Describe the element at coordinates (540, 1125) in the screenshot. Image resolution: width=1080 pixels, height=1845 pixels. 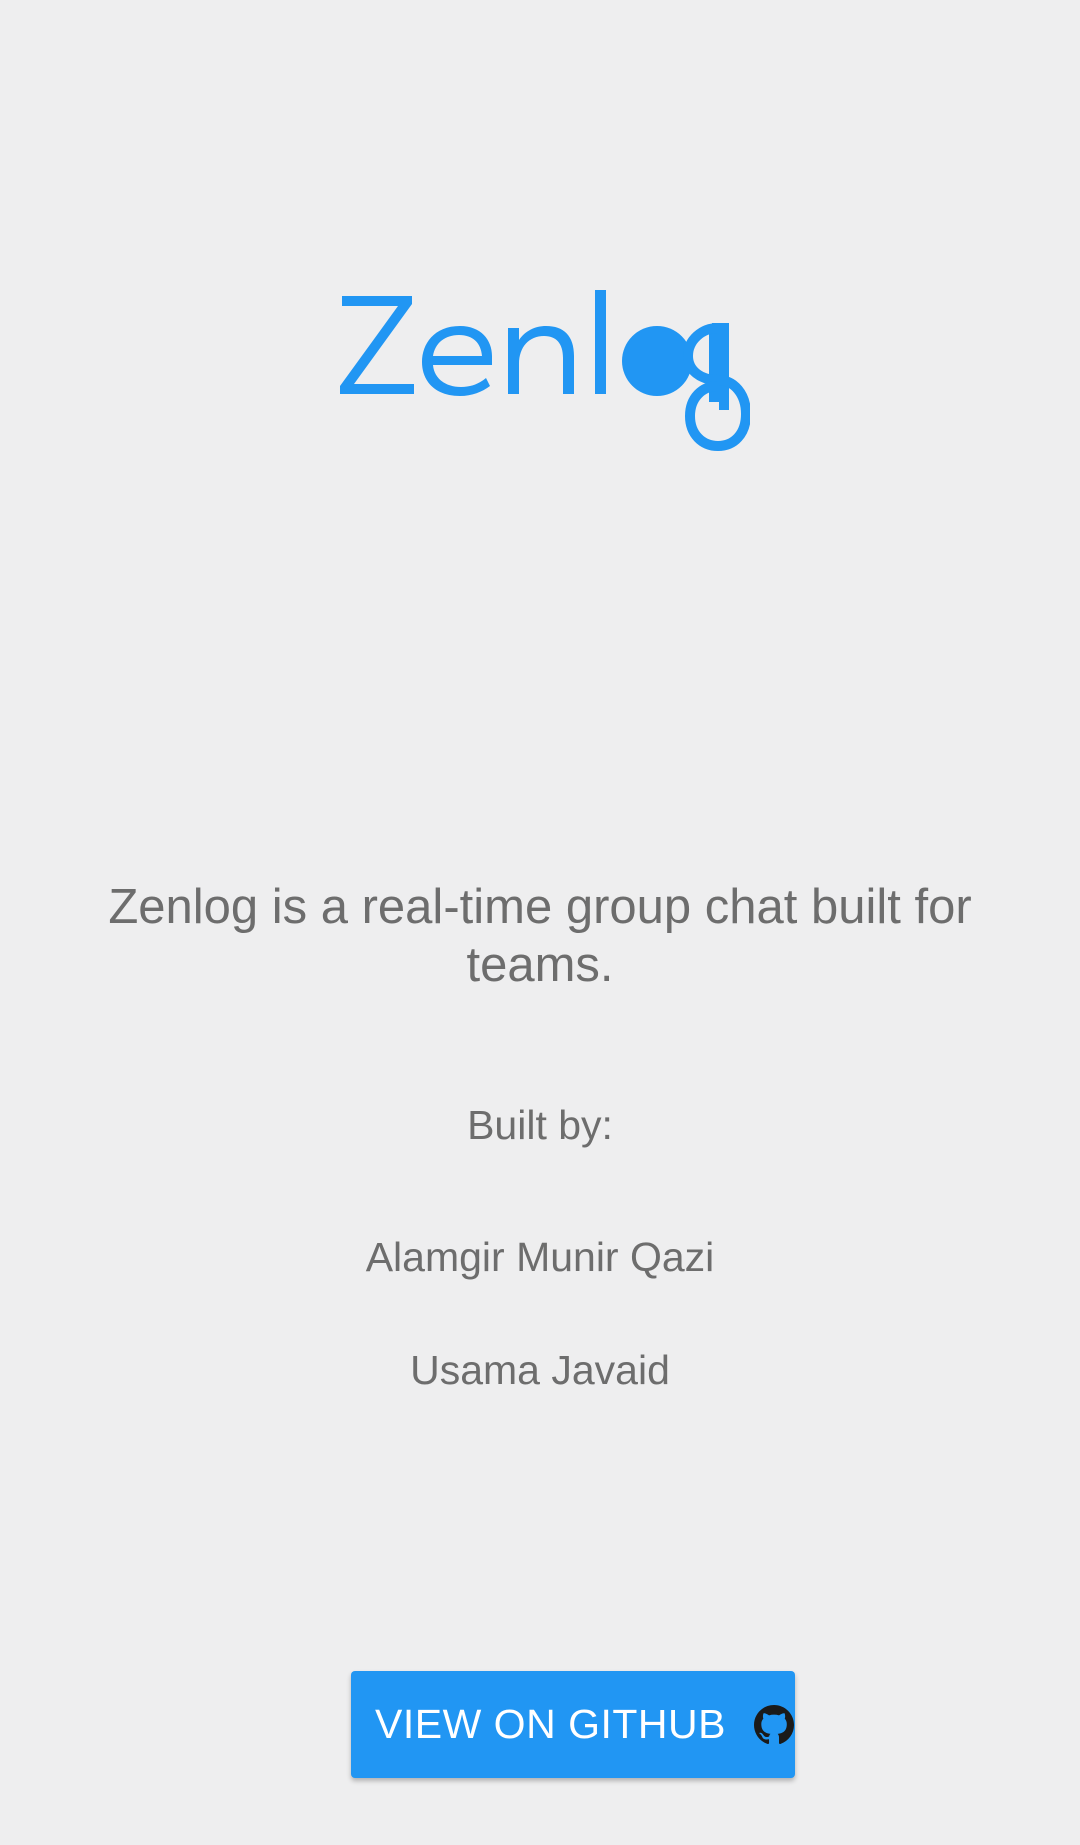
I see `built-by-label: Built by:` at that location.